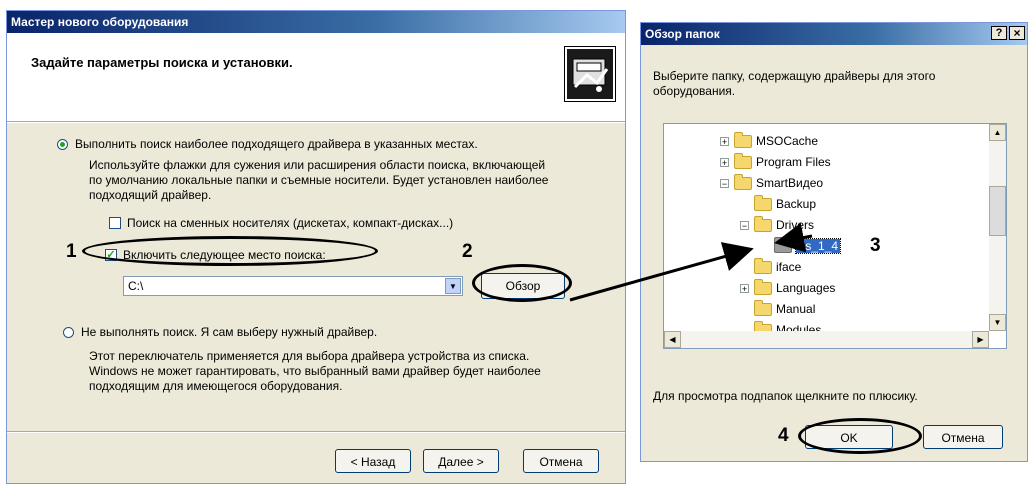  What do you see at coordinates (818, 246) in the screenshot?
I see `tree-item-label: Fs_1_4` at bounding box center [818, 246].